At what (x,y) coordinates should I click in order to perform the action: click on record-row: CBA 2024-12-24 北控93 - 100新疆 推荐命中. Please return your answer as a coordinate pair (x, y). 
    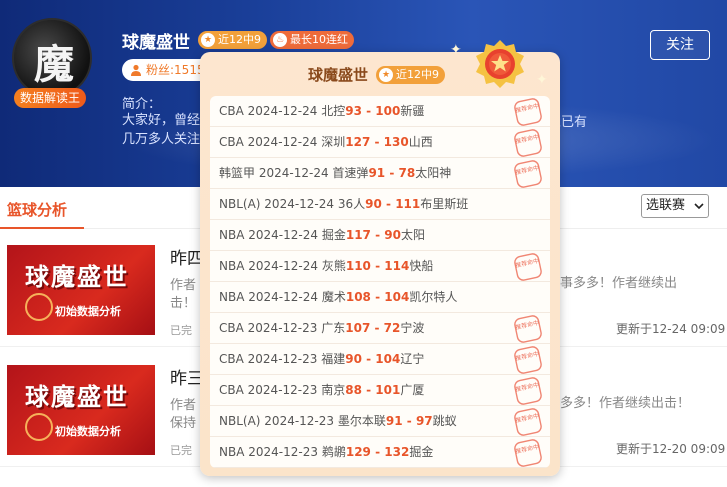
    Looking at the image, I should click on (380, 111).